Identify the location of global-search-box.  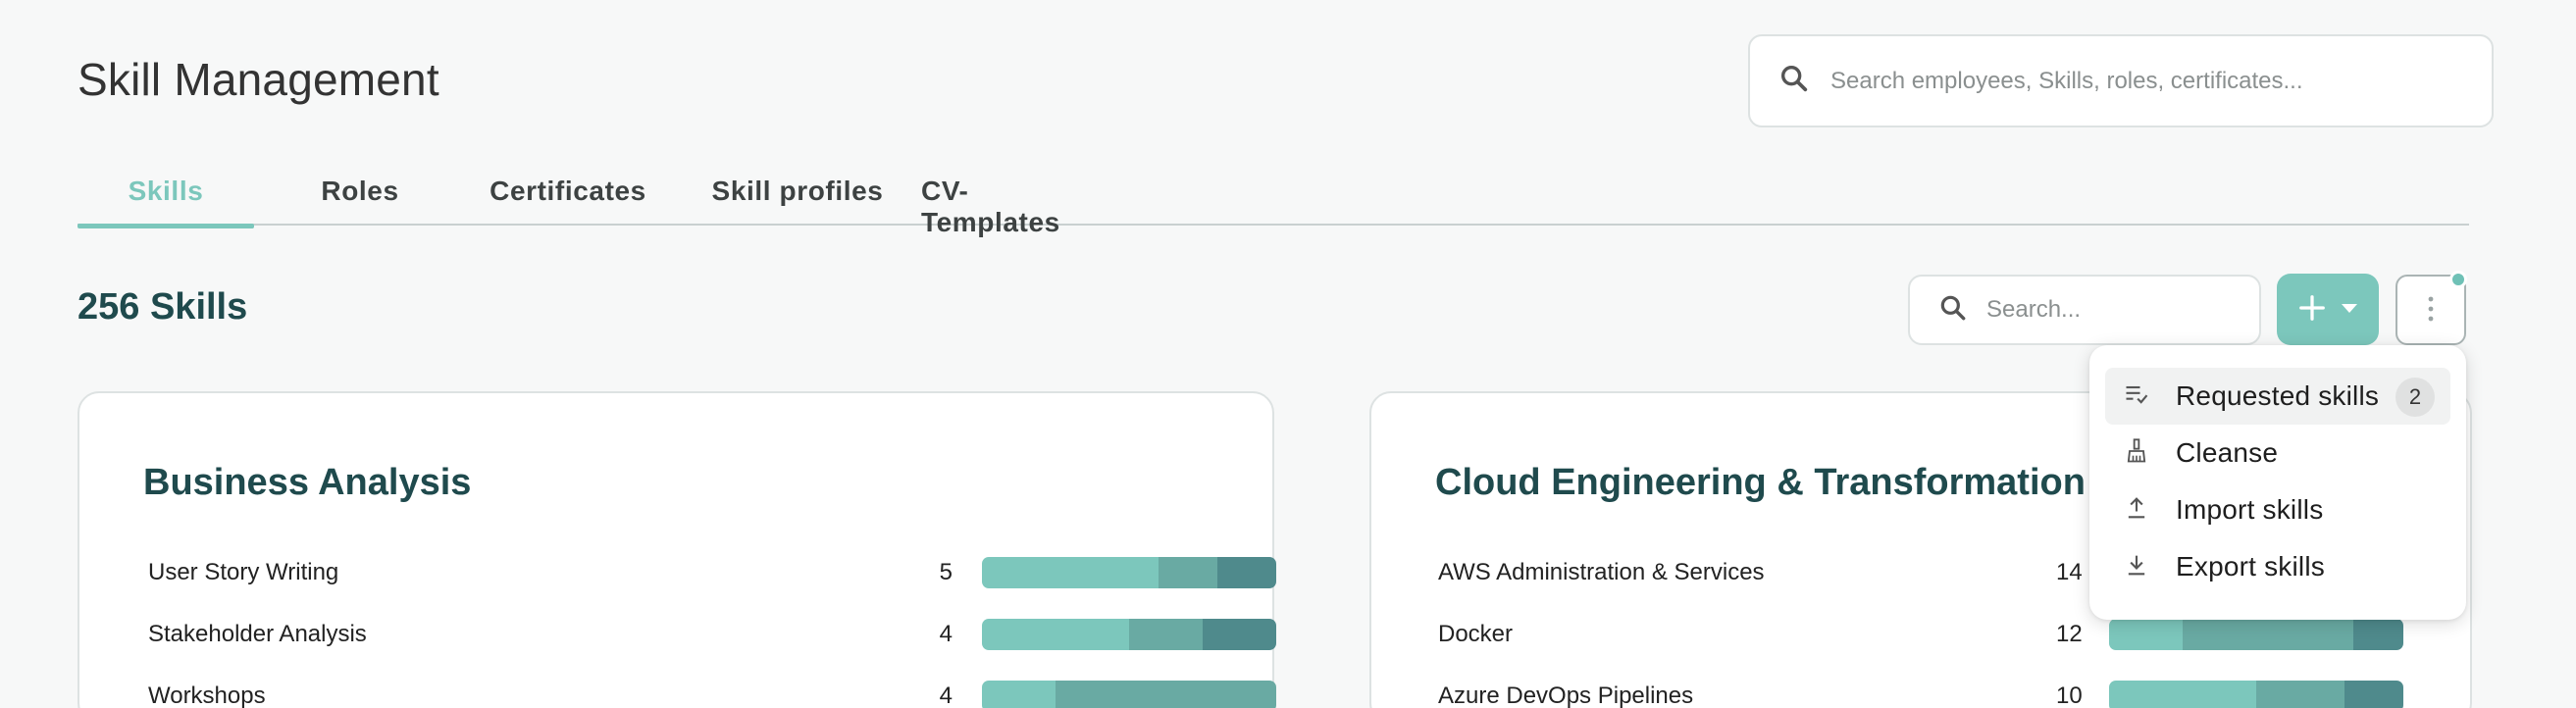
(2121, 80).